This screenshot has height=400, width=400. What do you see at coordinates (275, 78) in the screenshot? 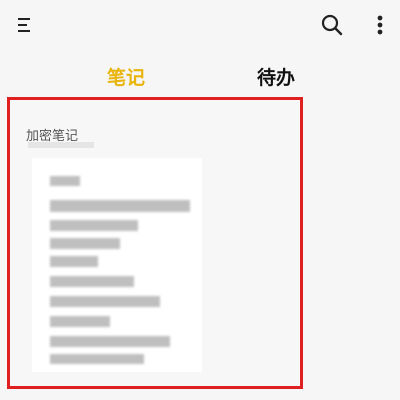
I see `tab-todo-label: 待办` at bounding box center [275, 78].